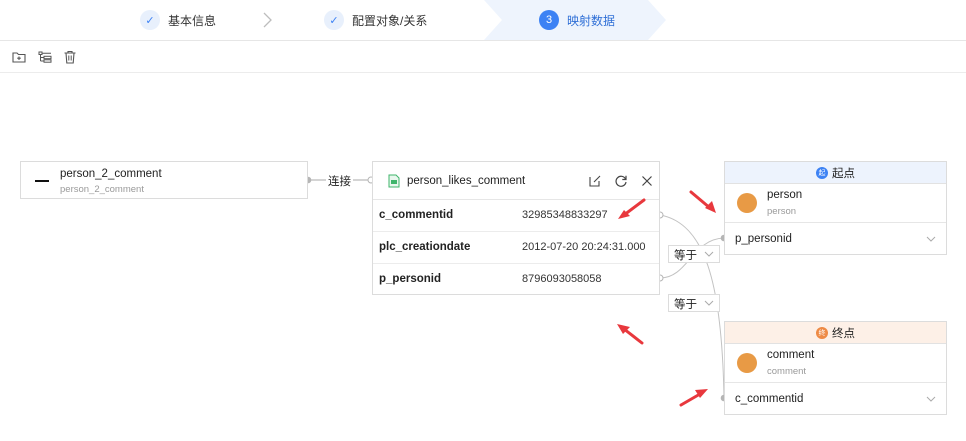 The width and height of the screenshot is (966, 441). I want to click on relation-header: person_likes_comment, so click(516, 181).